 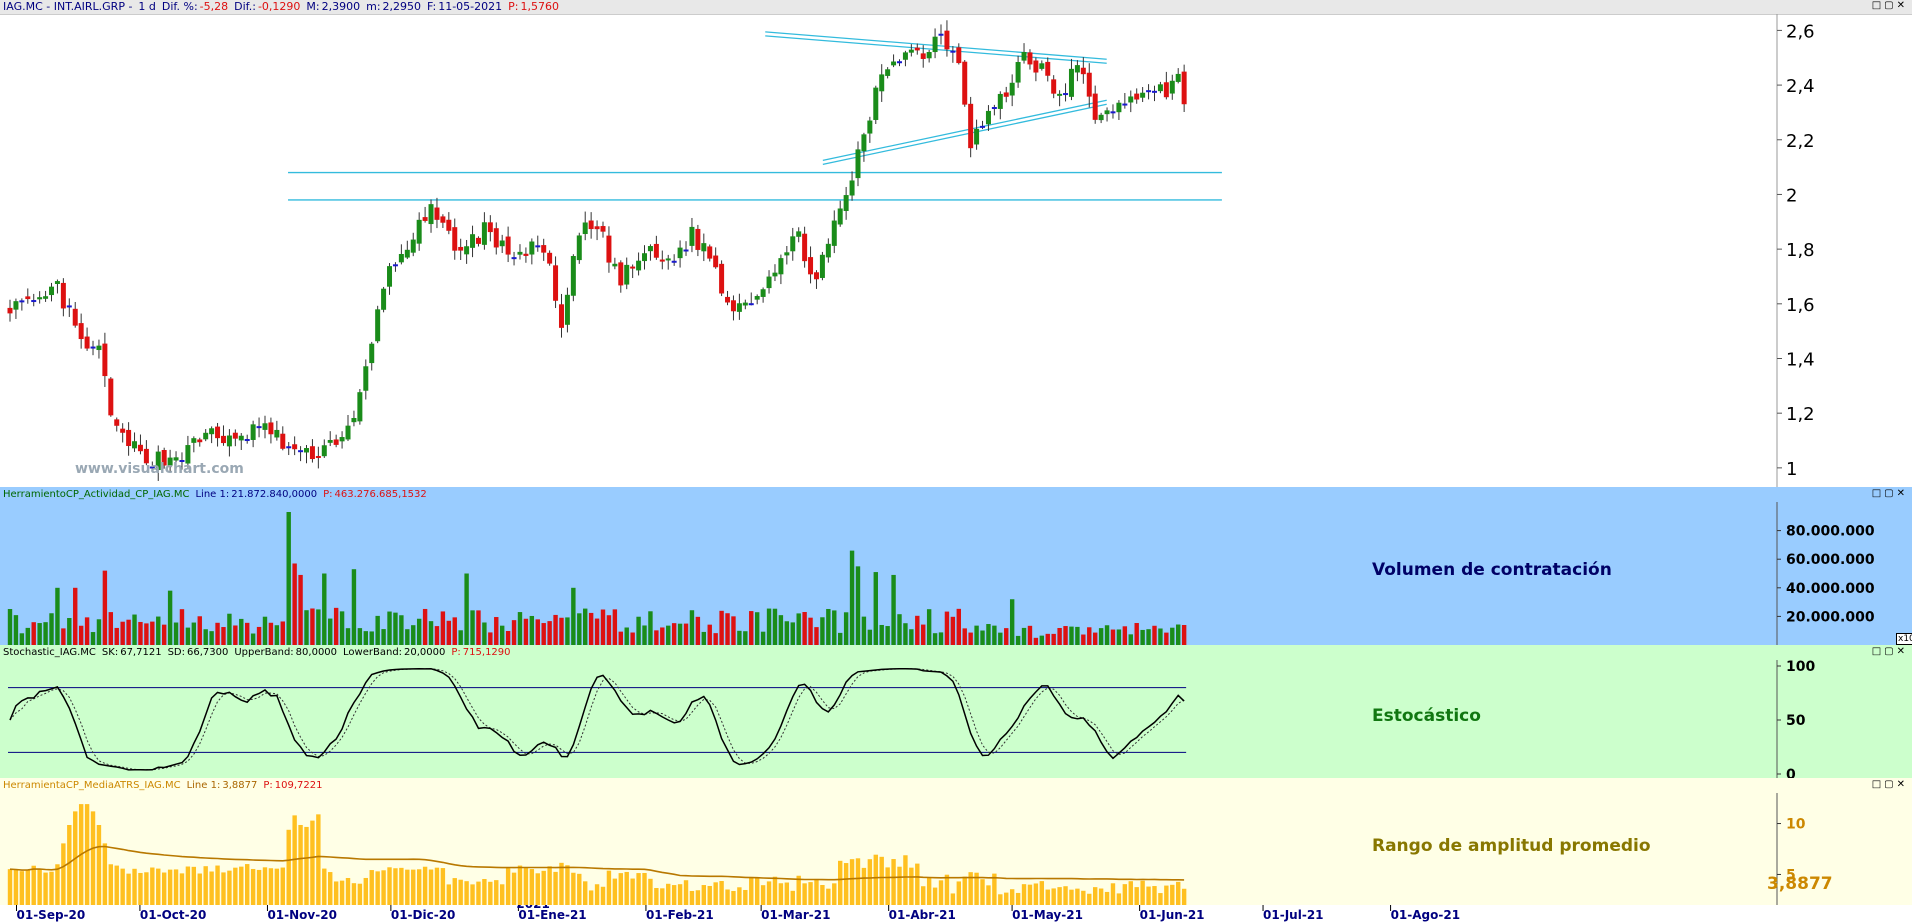 I want to click on stoch-ub-label: UpperBand:, so click(x=264, y=652).